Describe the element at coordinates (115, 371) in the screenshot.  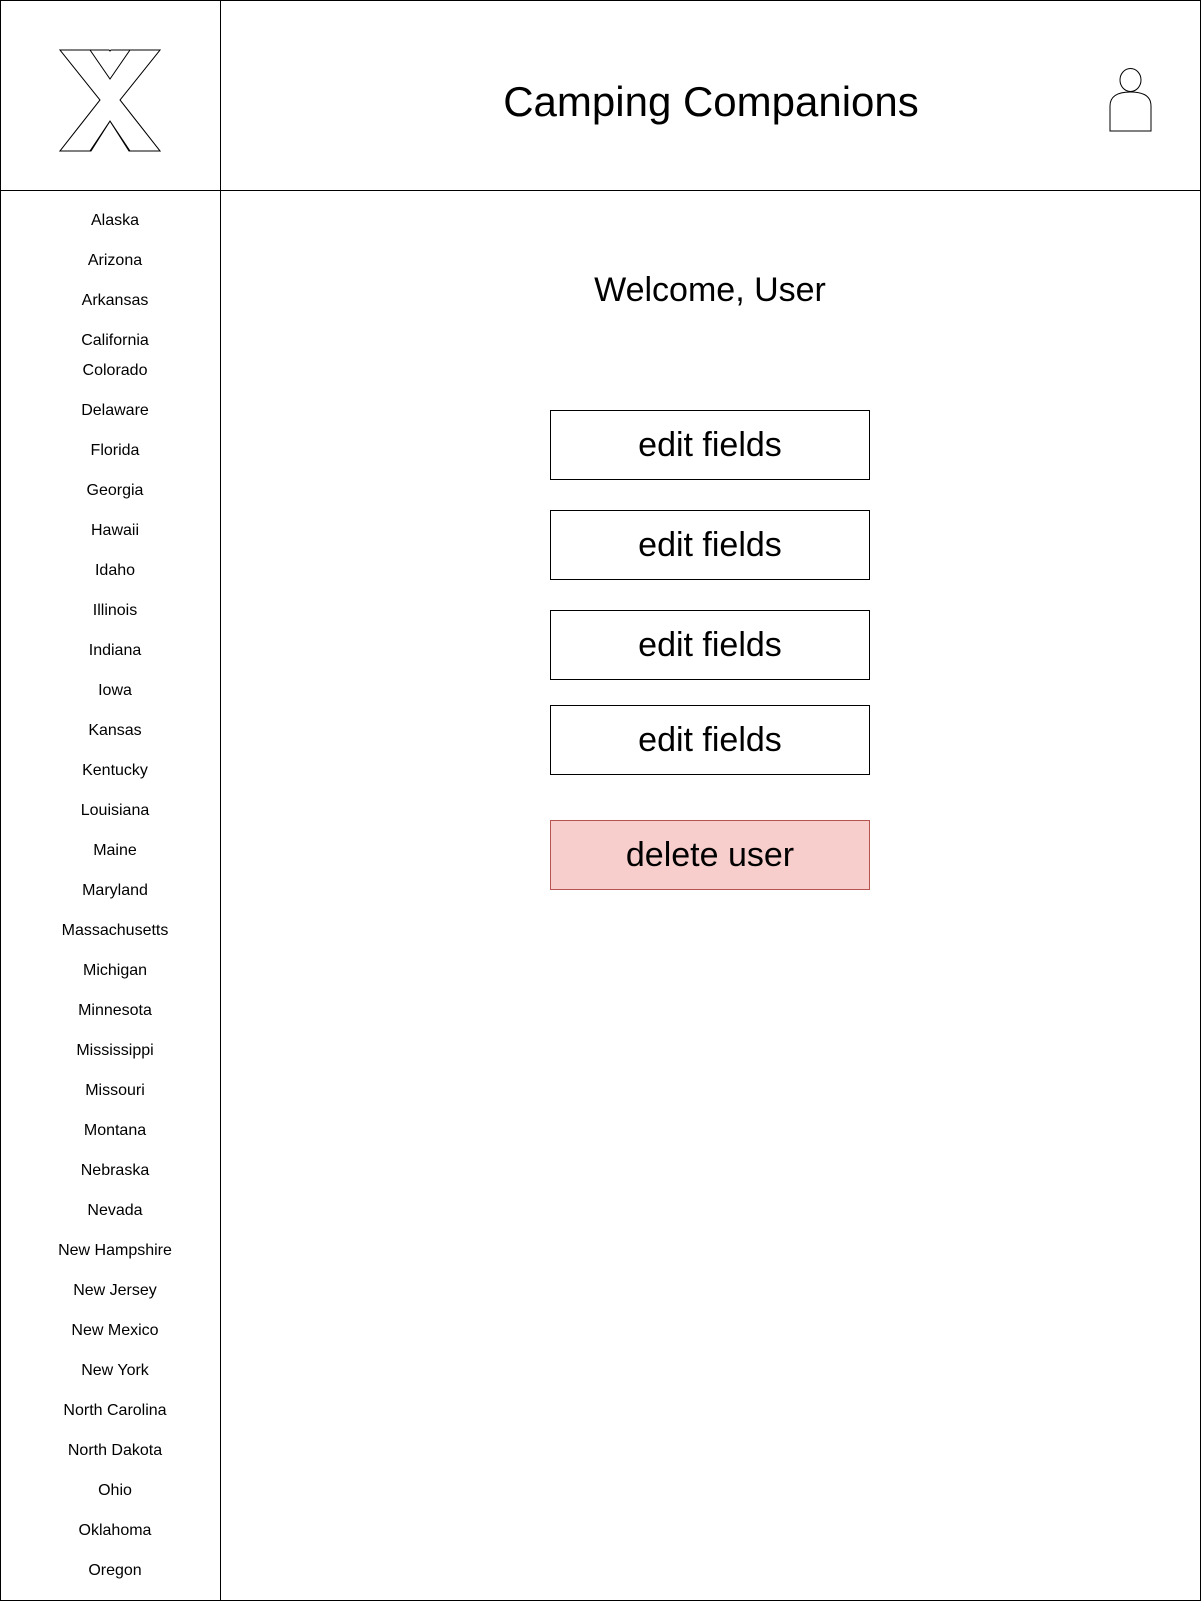
I see `sidebar-item-colorado: Colorado` at that location.